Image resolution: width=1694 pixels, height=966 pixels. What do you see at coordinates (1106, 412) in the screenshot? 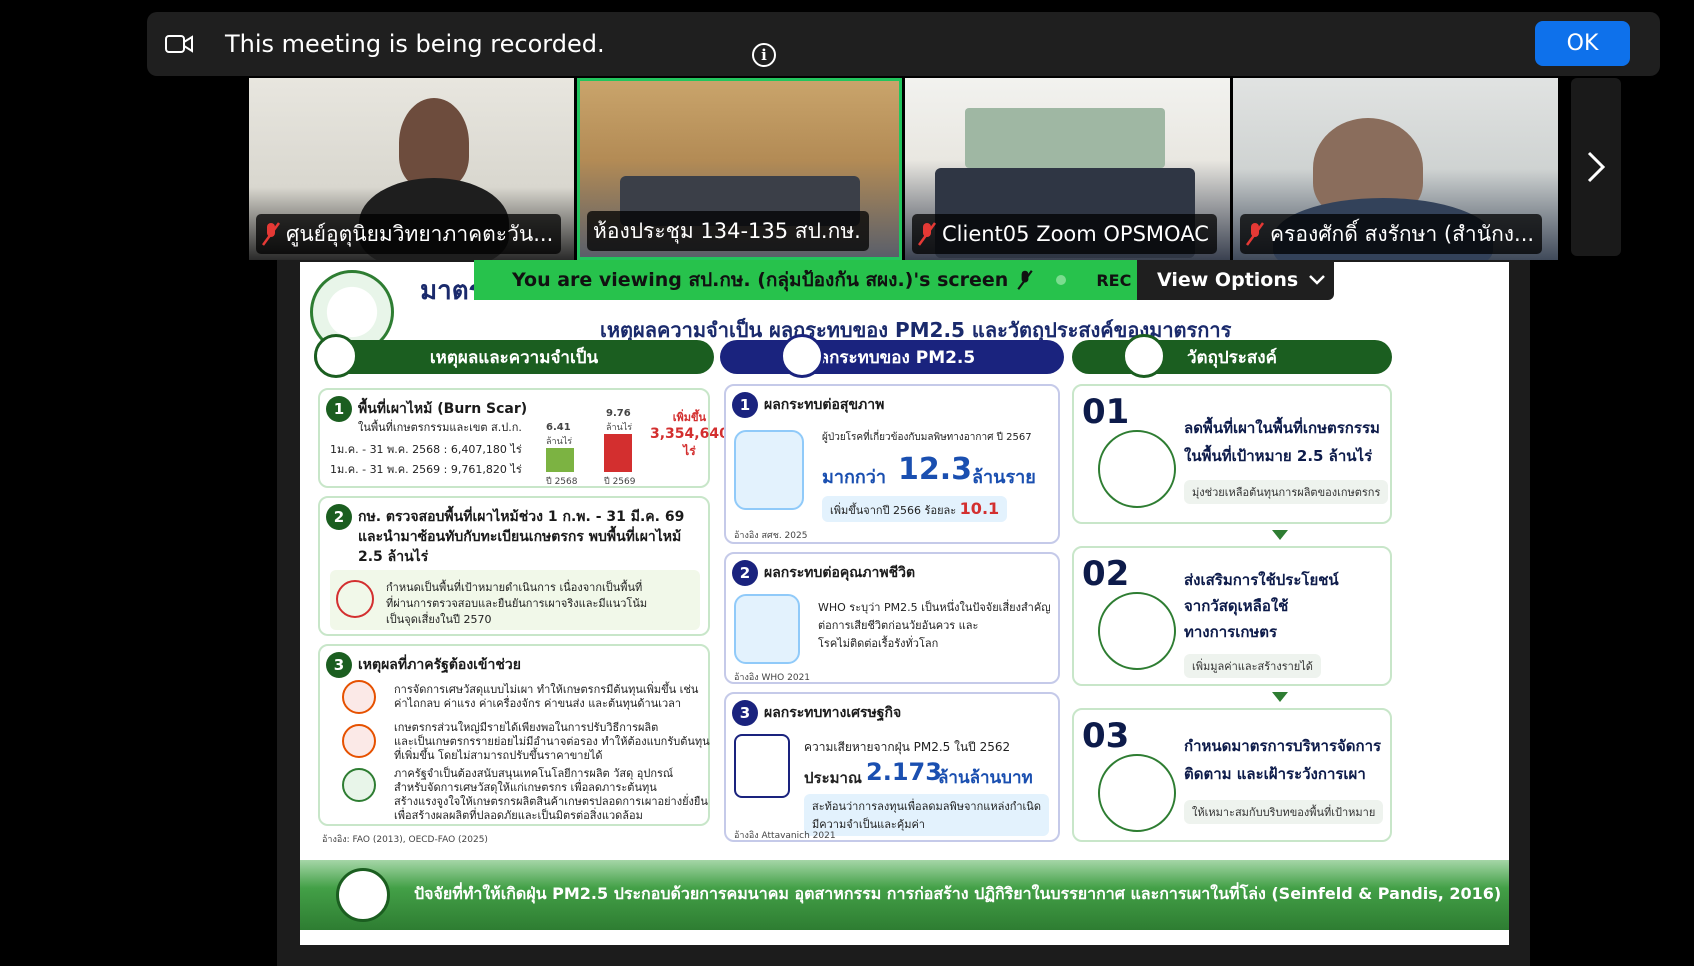
I see `objective-number: 01` at bounding box center [1106, 412].